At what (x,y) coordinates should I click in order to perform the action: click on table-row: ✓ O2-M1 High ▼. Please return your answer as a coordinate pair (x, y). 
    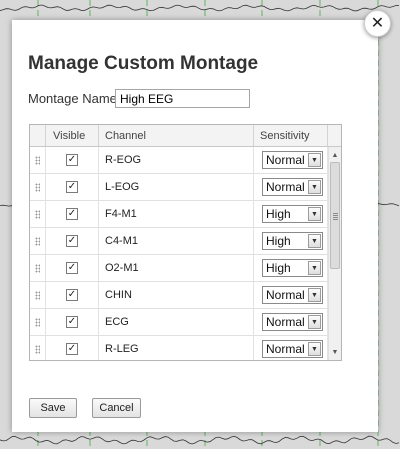
    Looking at the image, I should click on (185, 268).